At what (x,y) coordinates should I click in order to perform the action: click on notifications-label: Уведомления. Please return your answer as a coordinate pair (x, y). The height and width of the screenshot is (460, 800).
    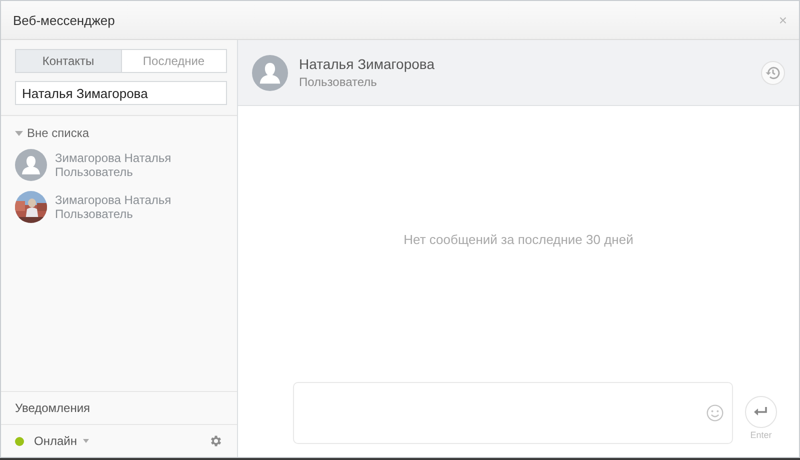
    Looking at the image, I should click on (119, 408).